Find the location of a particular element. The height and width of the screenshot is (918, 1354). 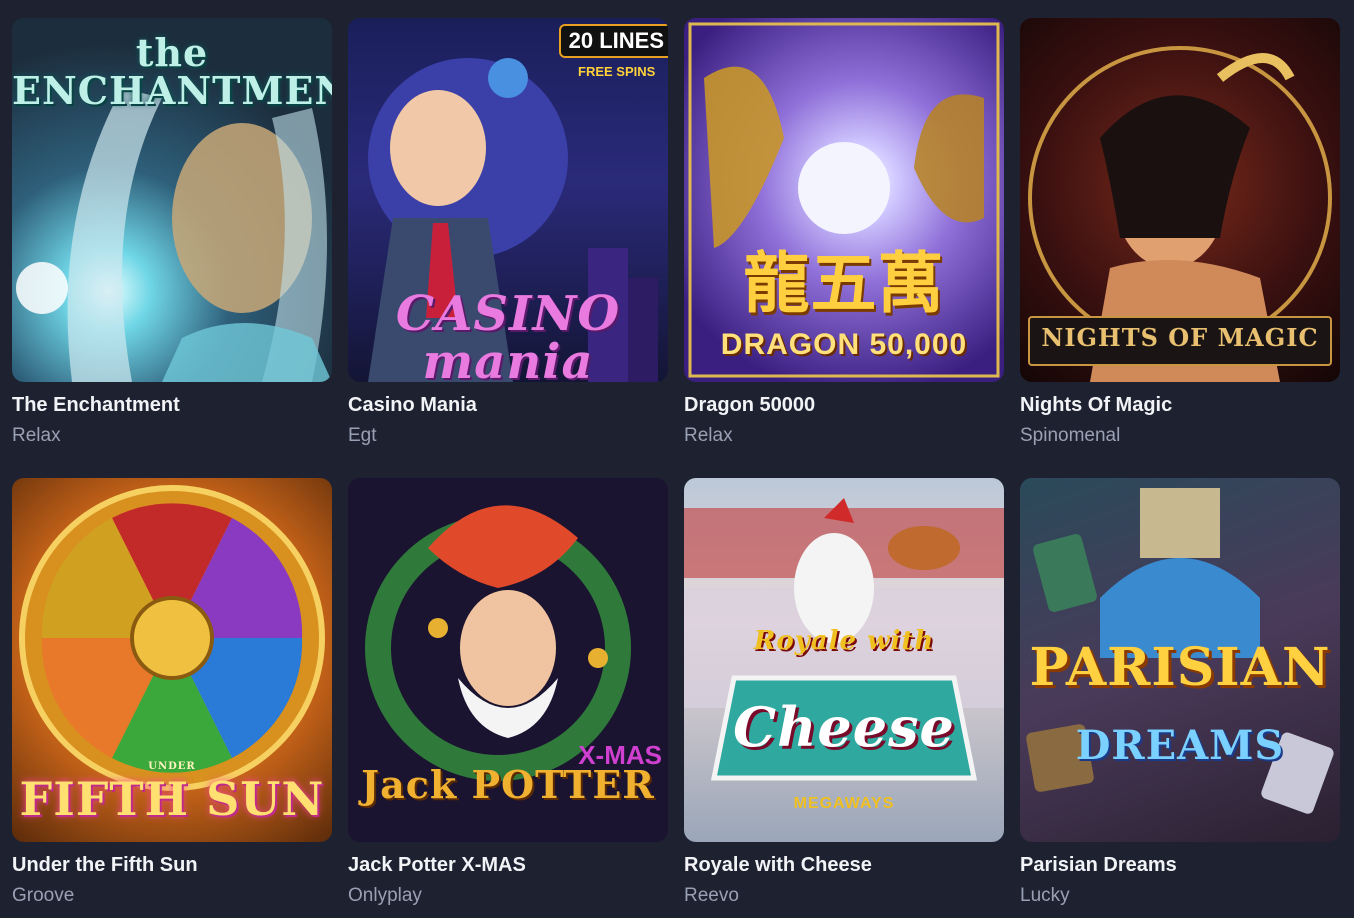

casino-mania-logo-text: CASINO mania is located at coordinates (508, 334).